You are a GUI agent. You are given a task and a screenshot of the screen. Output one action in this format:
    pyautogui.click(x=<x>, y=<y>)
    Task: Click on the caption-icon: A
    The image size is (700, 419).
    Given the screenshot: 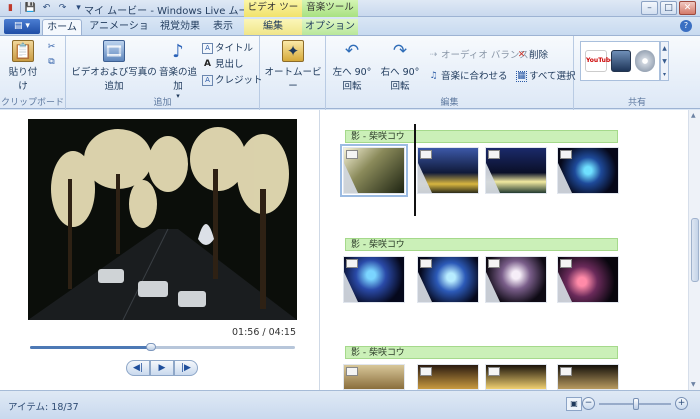 What is the action you would take?
    pyautogui.click(x=207, y=64)
    